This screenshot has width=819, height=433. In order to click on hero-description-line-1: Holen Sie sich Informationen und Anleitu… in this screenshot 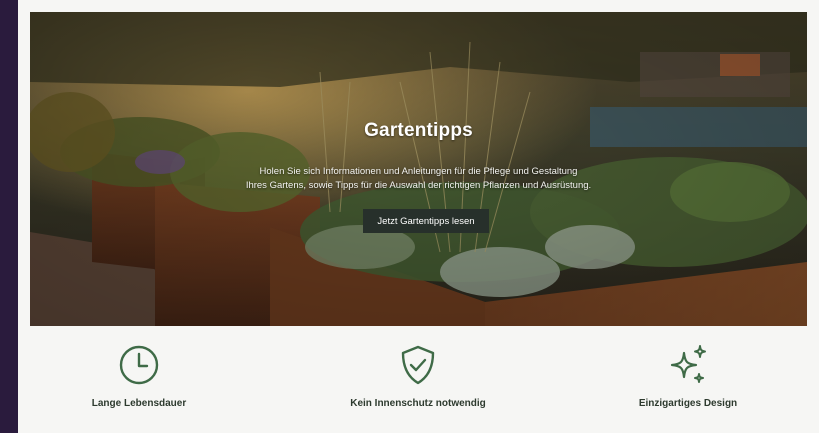, I will do `click(418, 171)`.